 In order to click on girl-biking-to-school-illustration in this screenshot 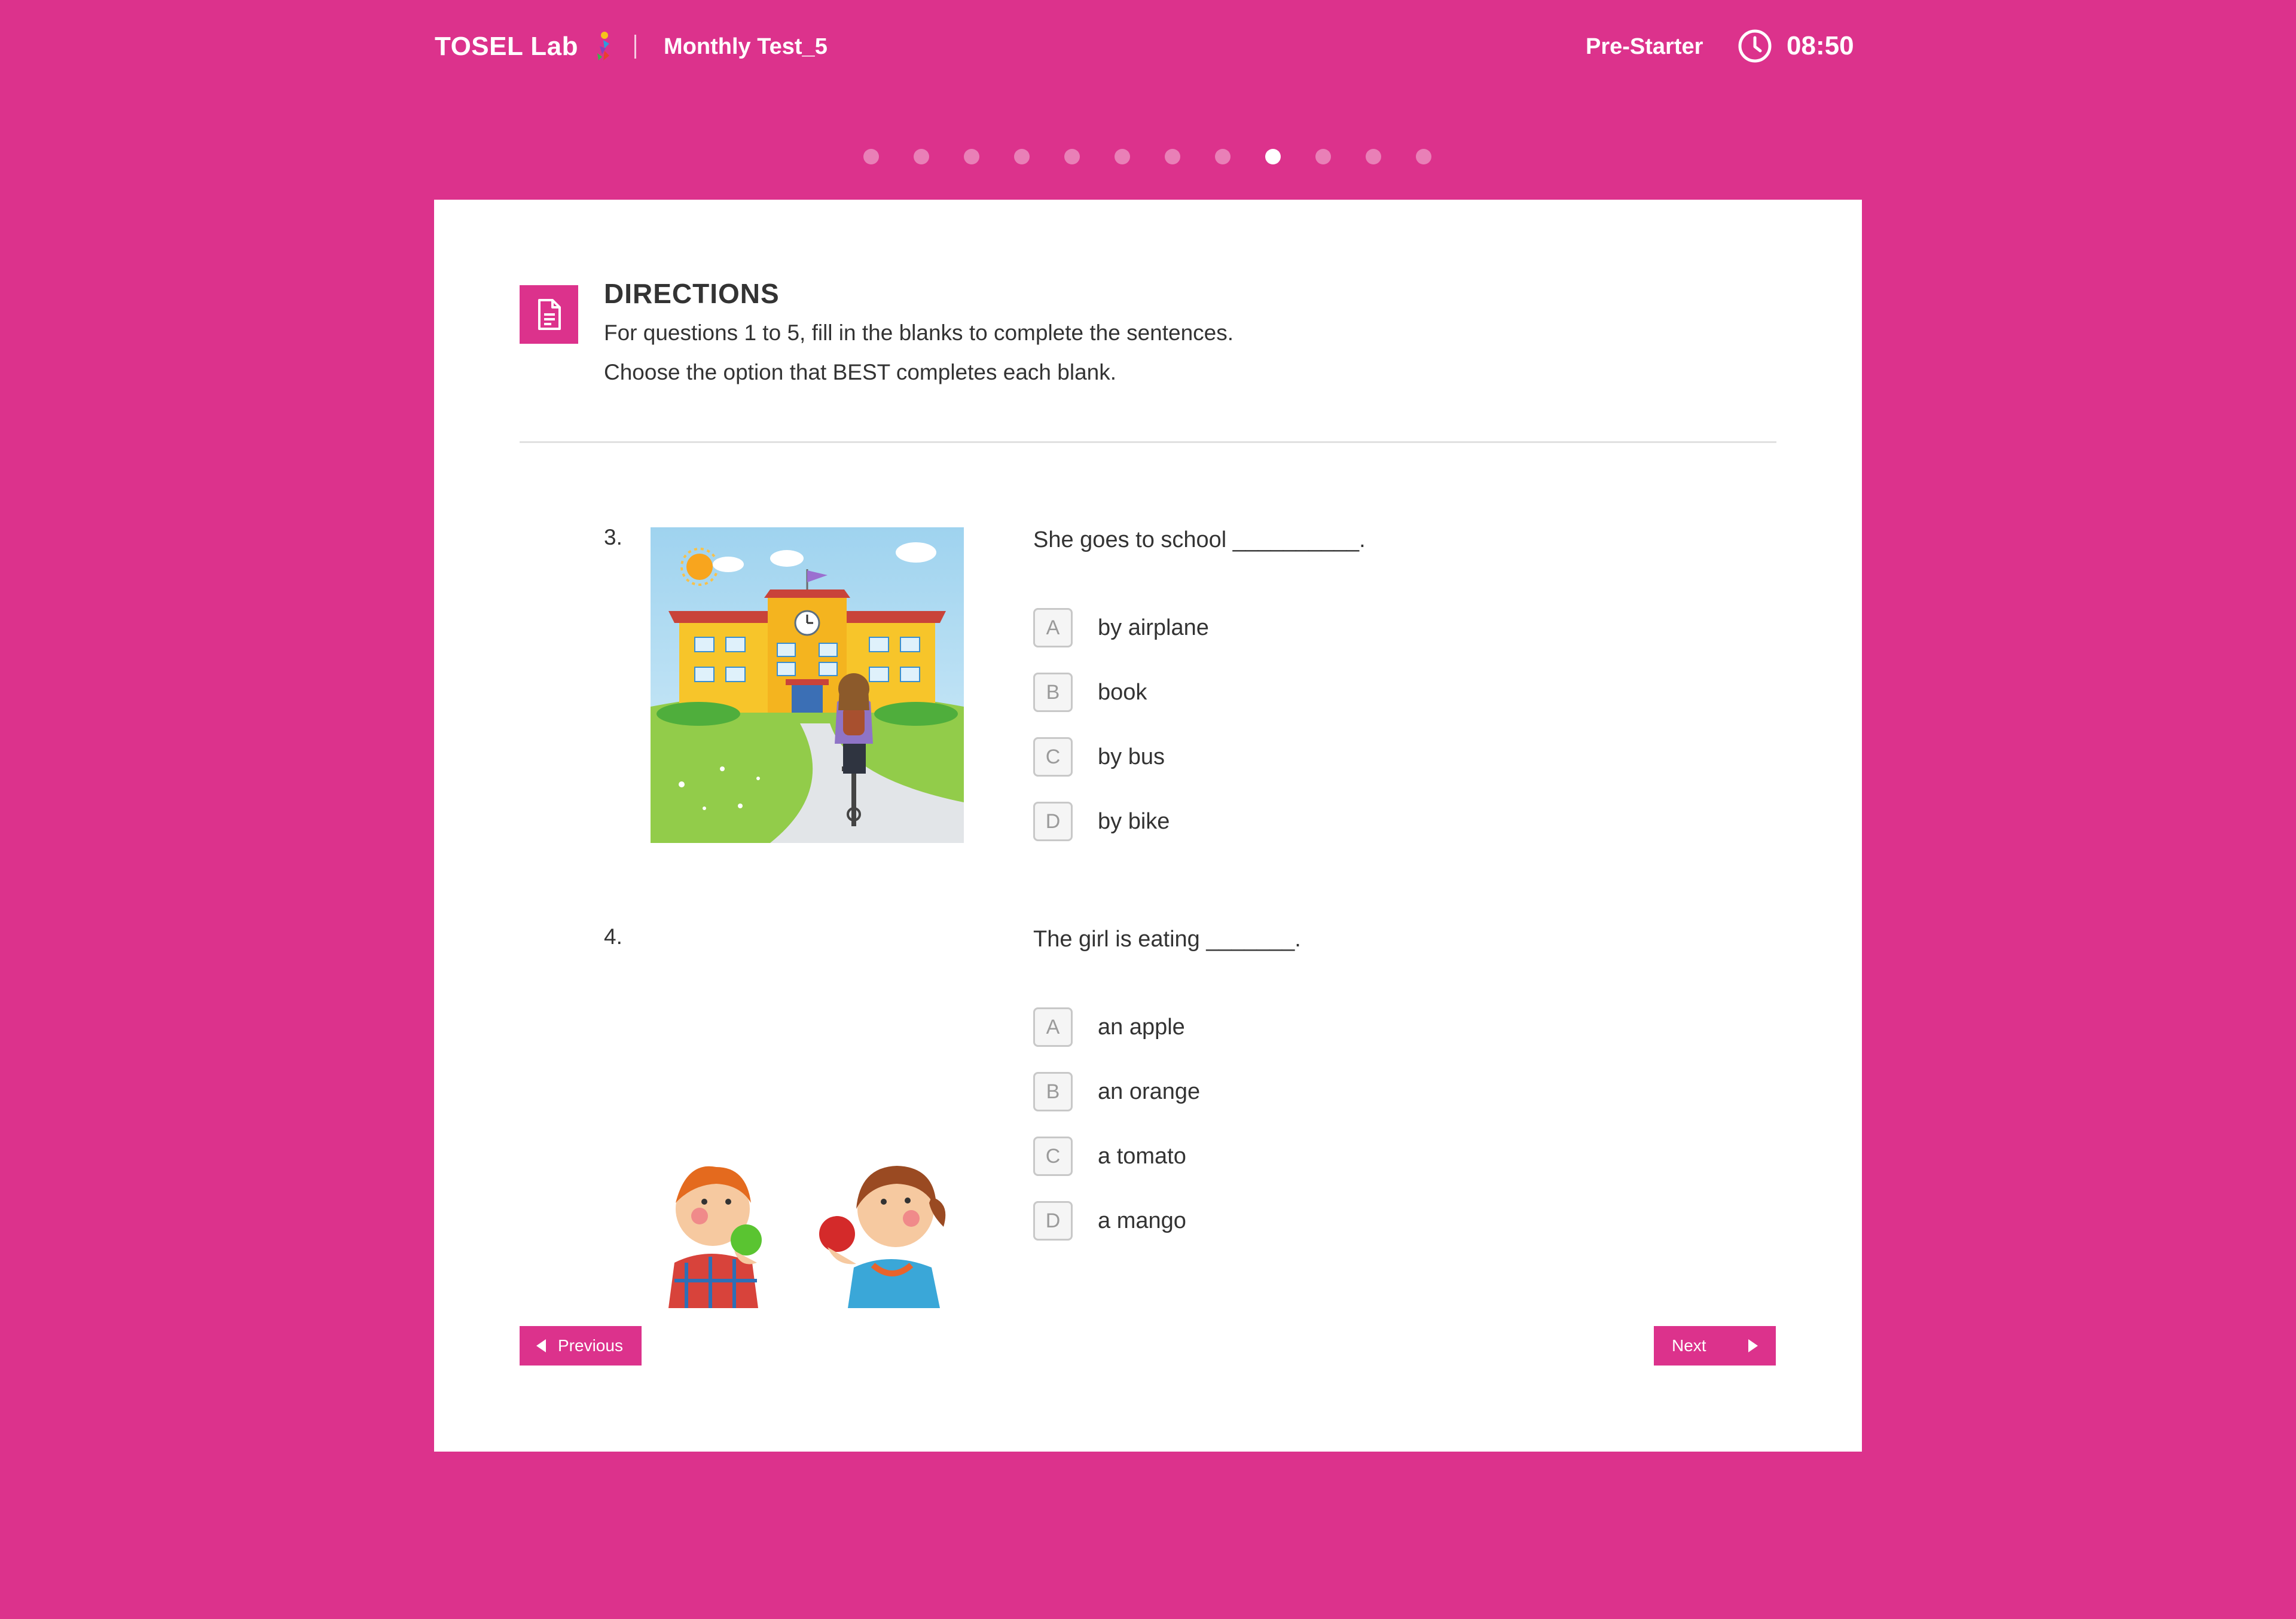, I will do `click(807, 685)`.